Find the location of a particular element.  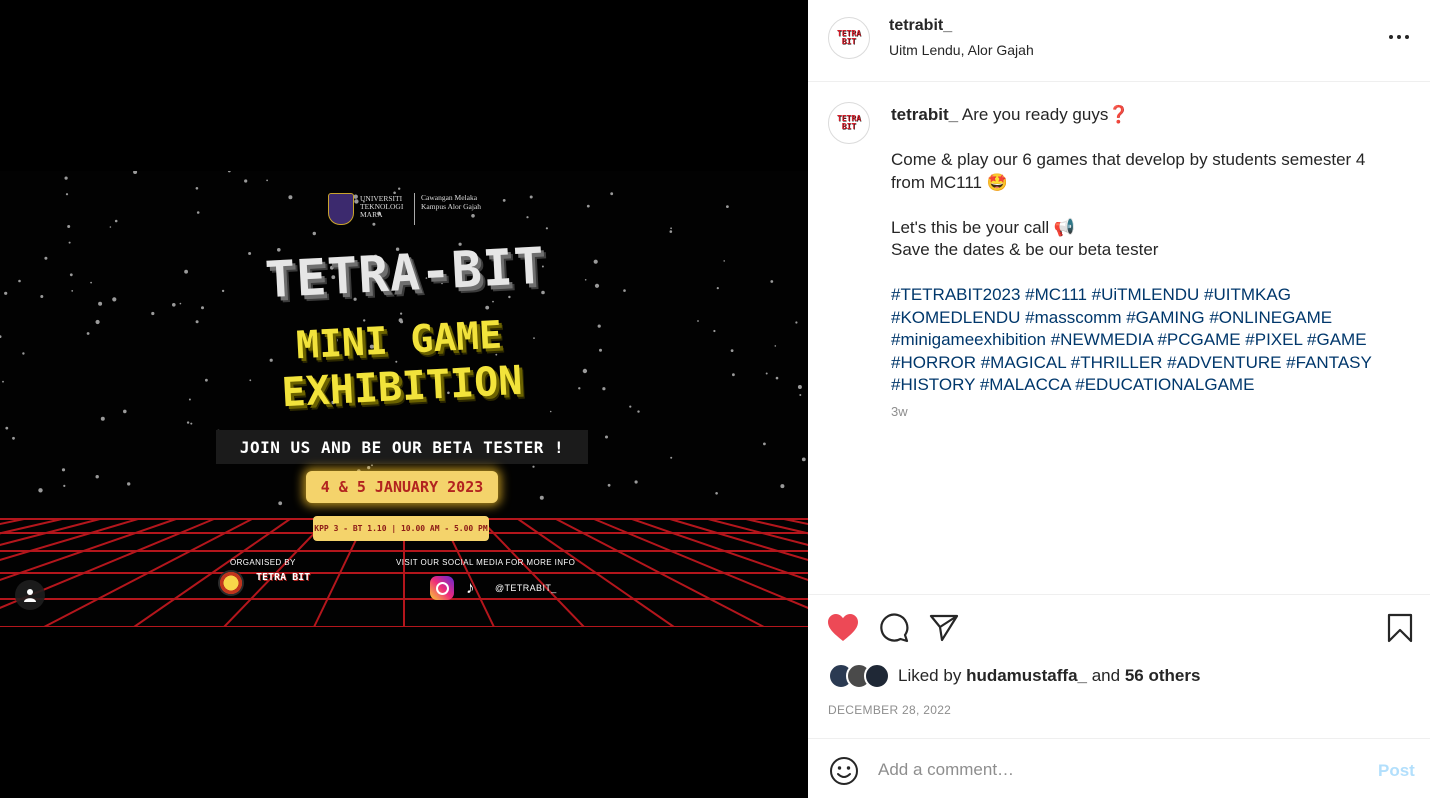

caption-username-link: tetrabit_ is located at coordinates (924, 114).